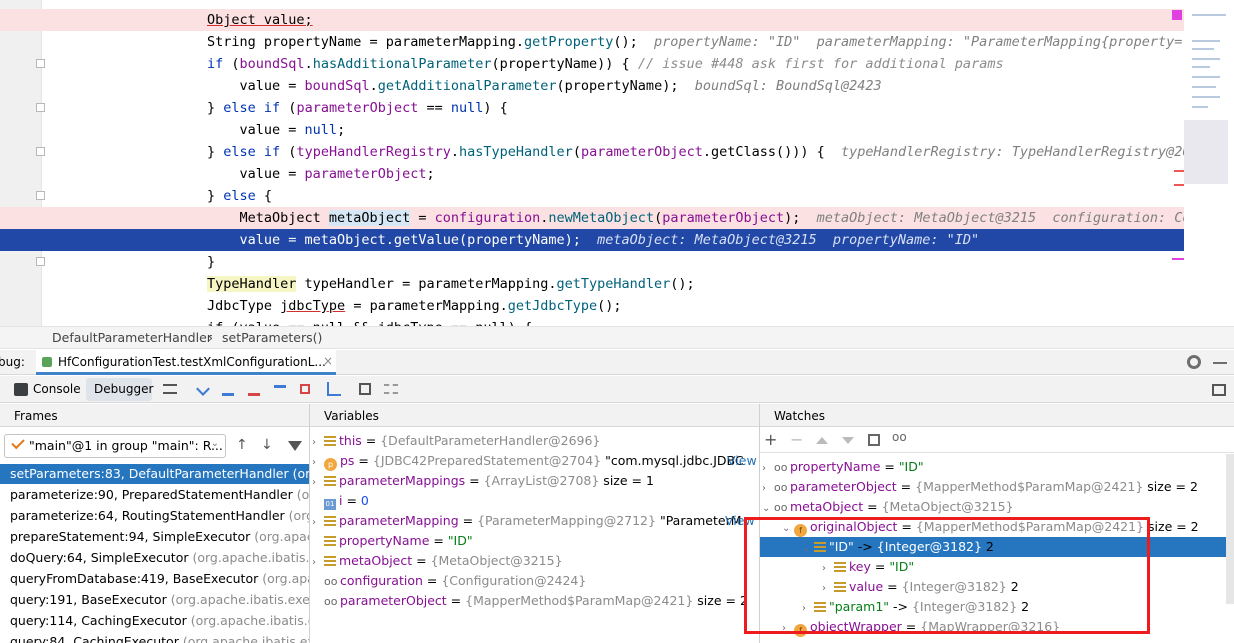  What do you see at coordinates (592, 262) in the screenshot?
I see `code-line: }` at bounding box center [592, 262].